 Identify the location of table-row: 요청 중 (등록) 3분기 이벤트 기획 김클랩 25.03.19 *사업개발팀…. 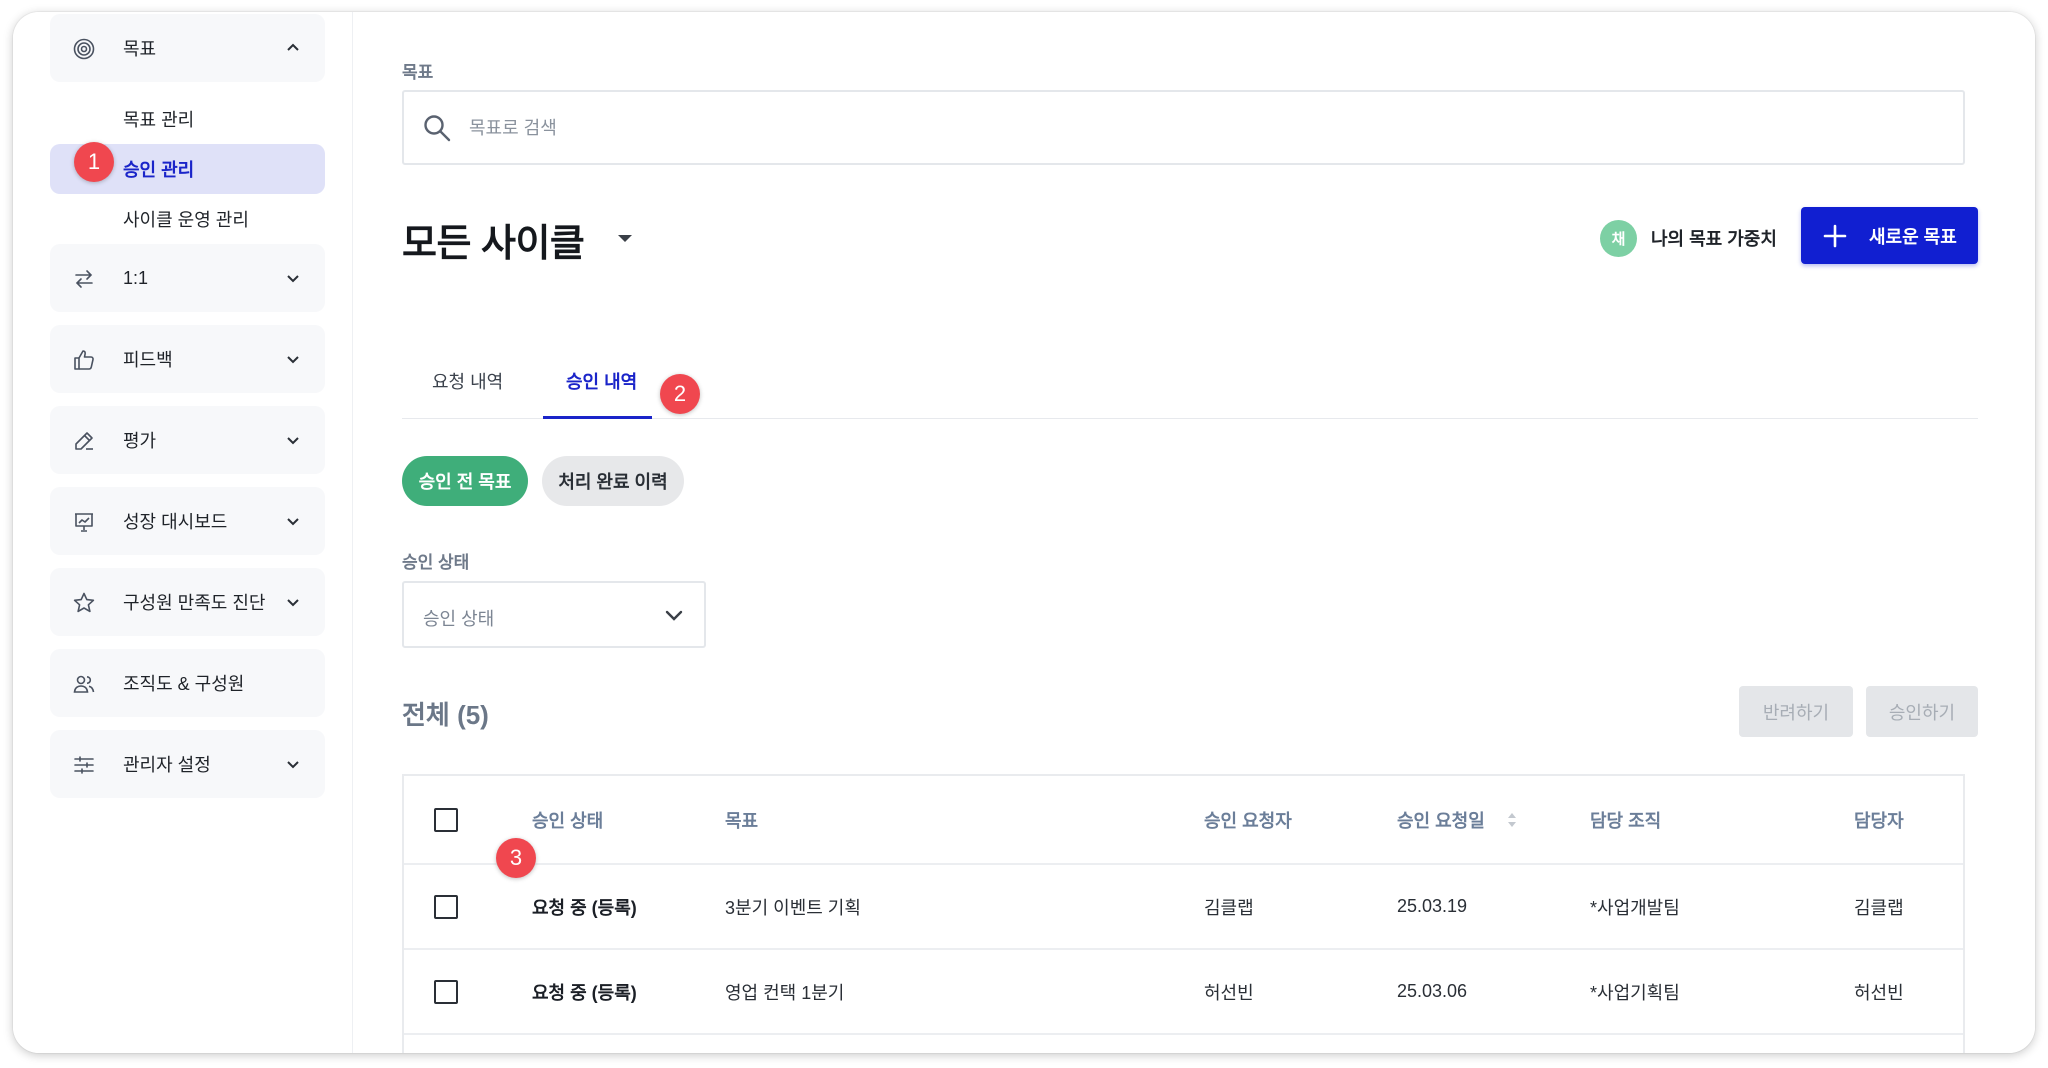
(1183, 907).